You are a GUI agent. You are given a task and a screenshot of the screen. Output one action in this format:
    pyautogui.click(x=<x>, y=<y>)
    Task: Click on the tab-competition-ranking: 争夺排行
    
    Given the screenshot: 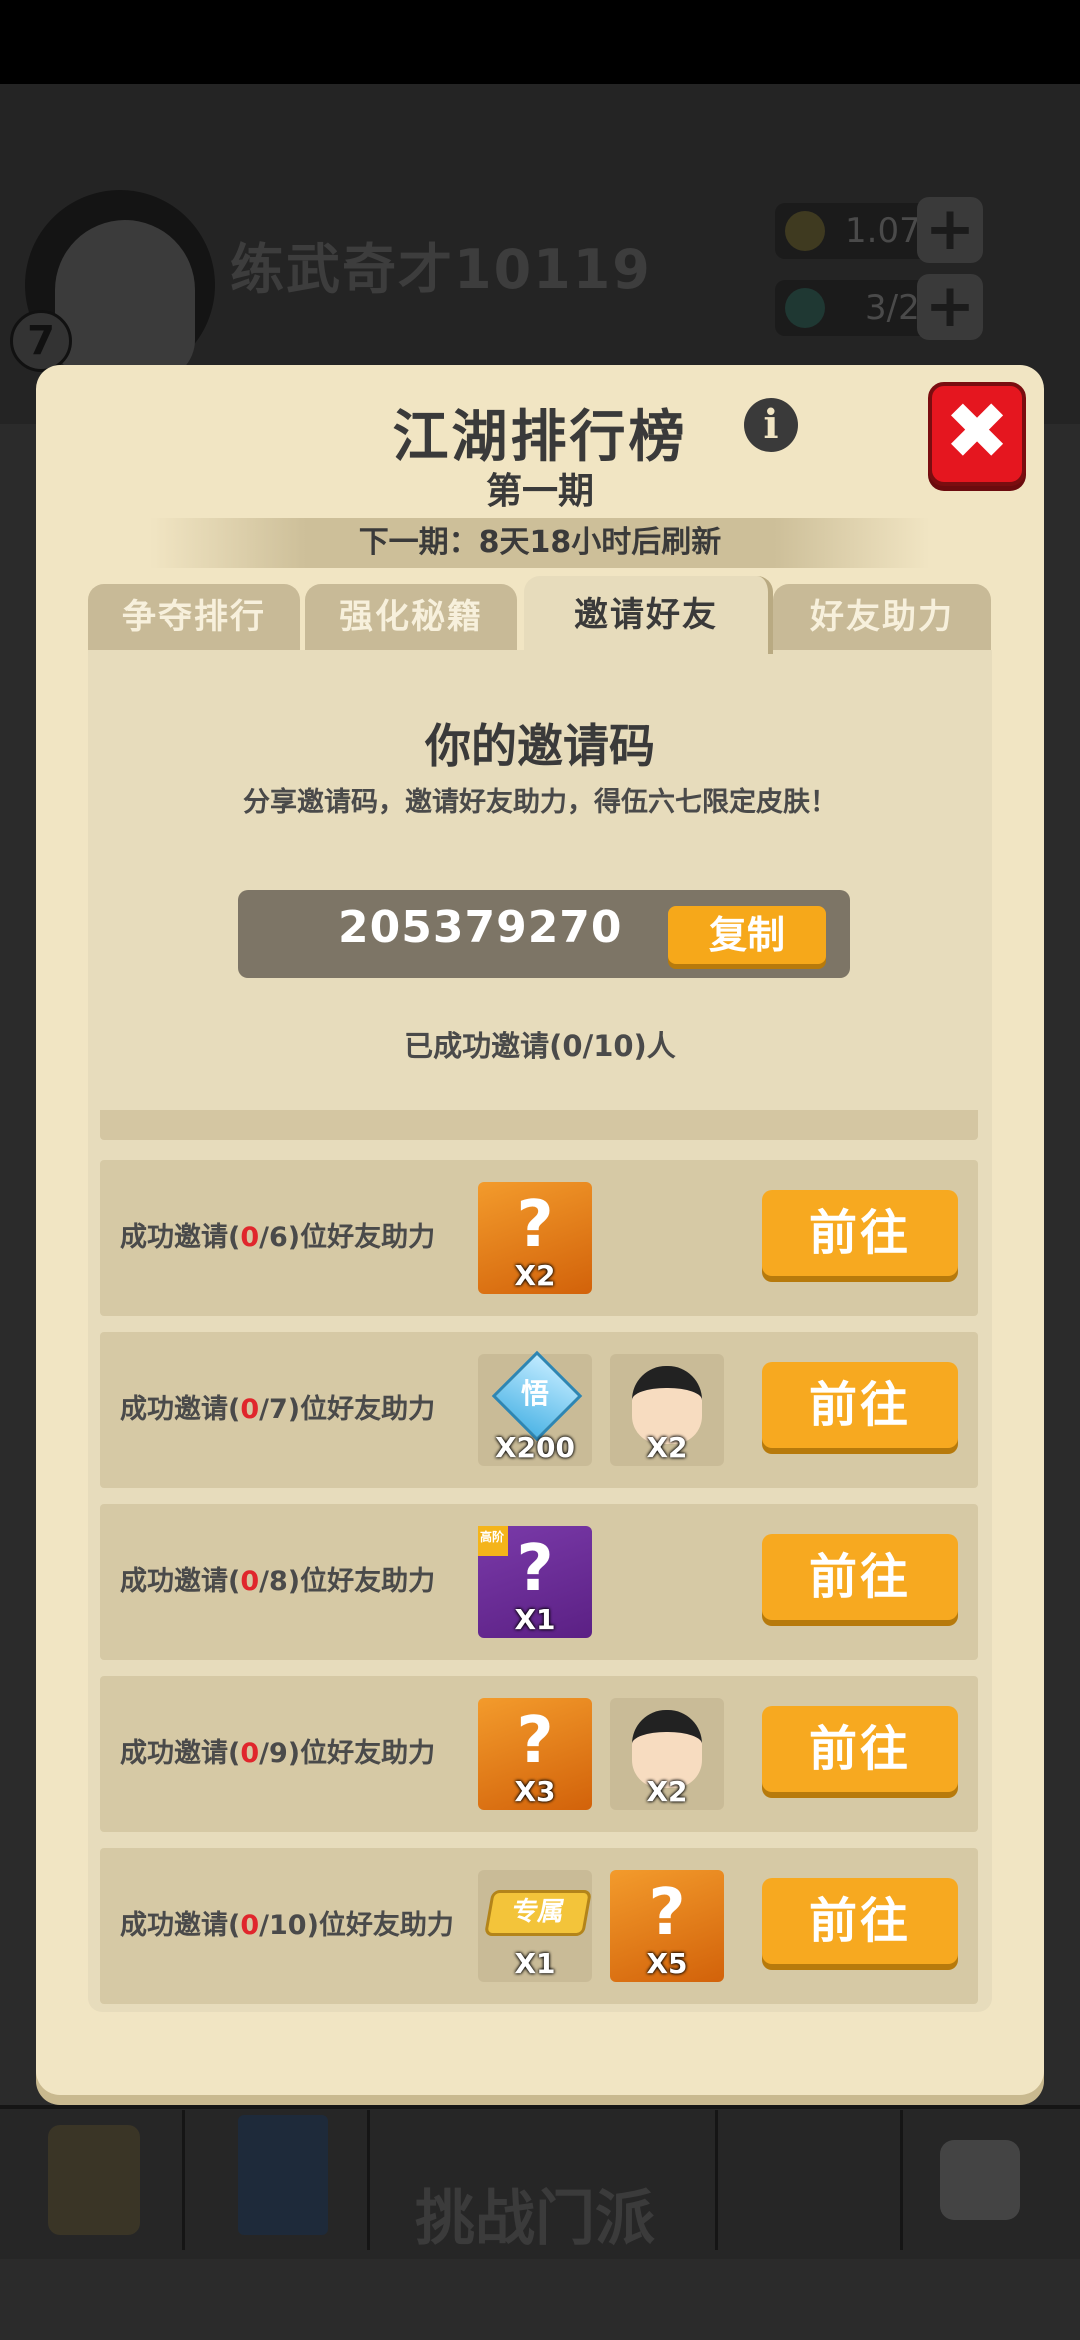 What is the action you would take?
    pyautogui.click(x=194, y=617)
    